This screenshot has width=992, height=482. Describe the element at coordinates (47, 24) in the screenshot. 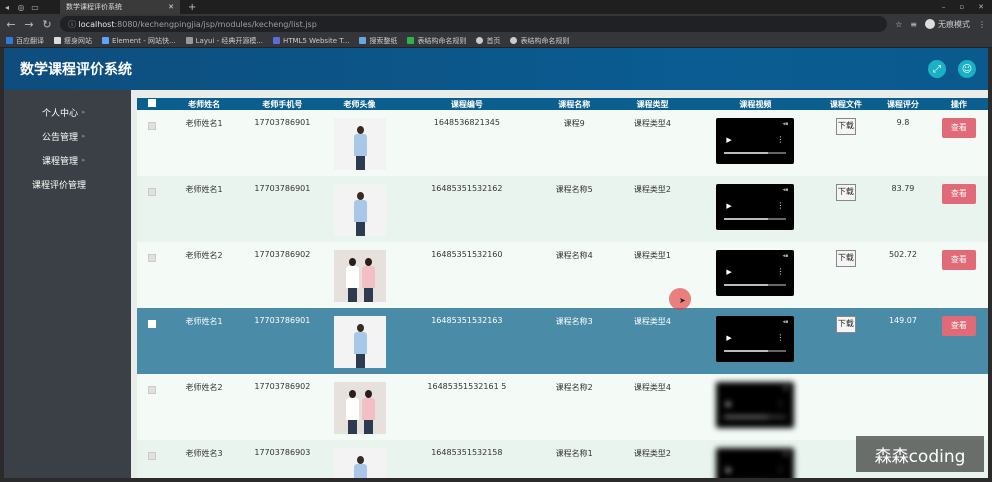

I see `reload-icon: ↻` at that location.